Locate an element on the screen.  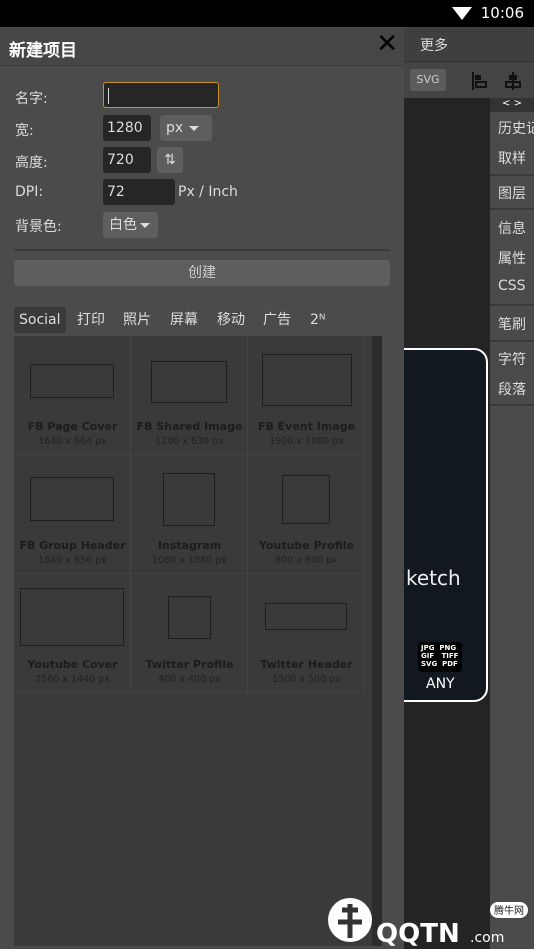
template-card: Youtube Cover 2560 x 1440 px is located at coordinates (72, 633).